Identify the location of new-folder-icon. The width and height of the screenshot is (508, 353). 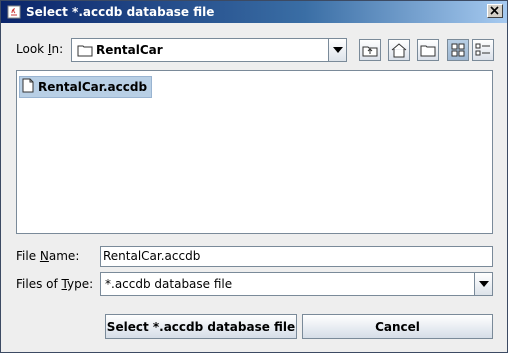
(428, 51).